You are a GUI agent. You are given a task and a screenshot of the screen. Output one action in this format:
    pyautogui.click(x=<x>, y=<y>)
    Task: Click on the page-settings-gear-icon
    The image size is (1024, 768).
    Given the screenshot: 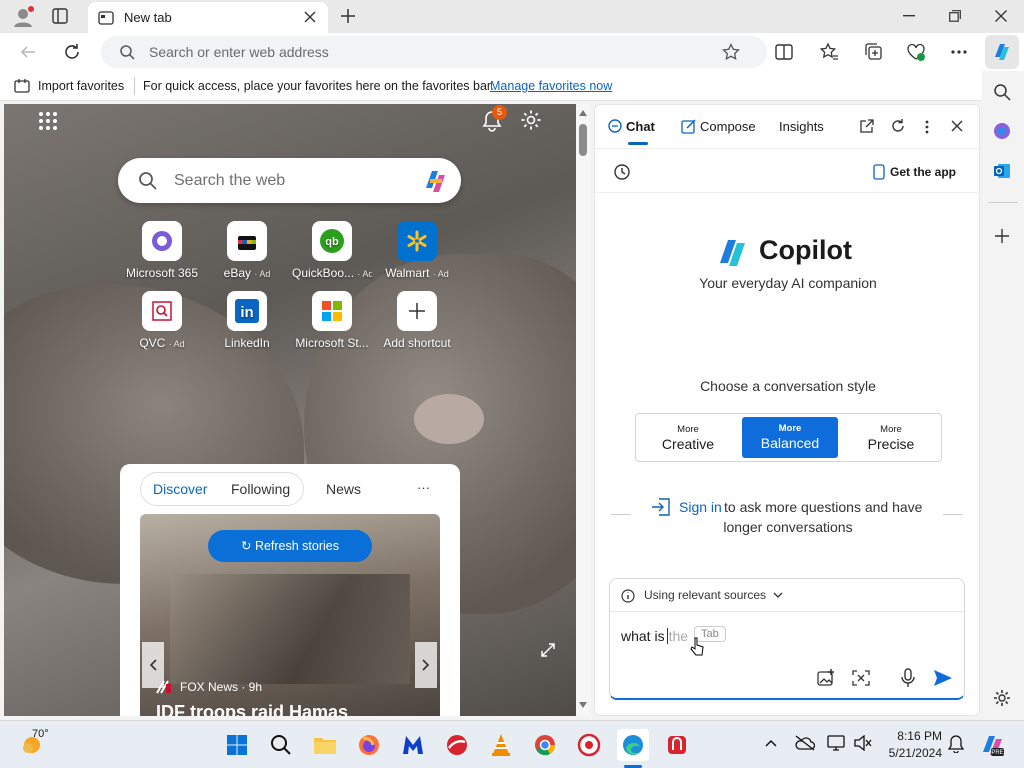 What is the action you would take?
    pyautogui.click(x=531, y=120)
    